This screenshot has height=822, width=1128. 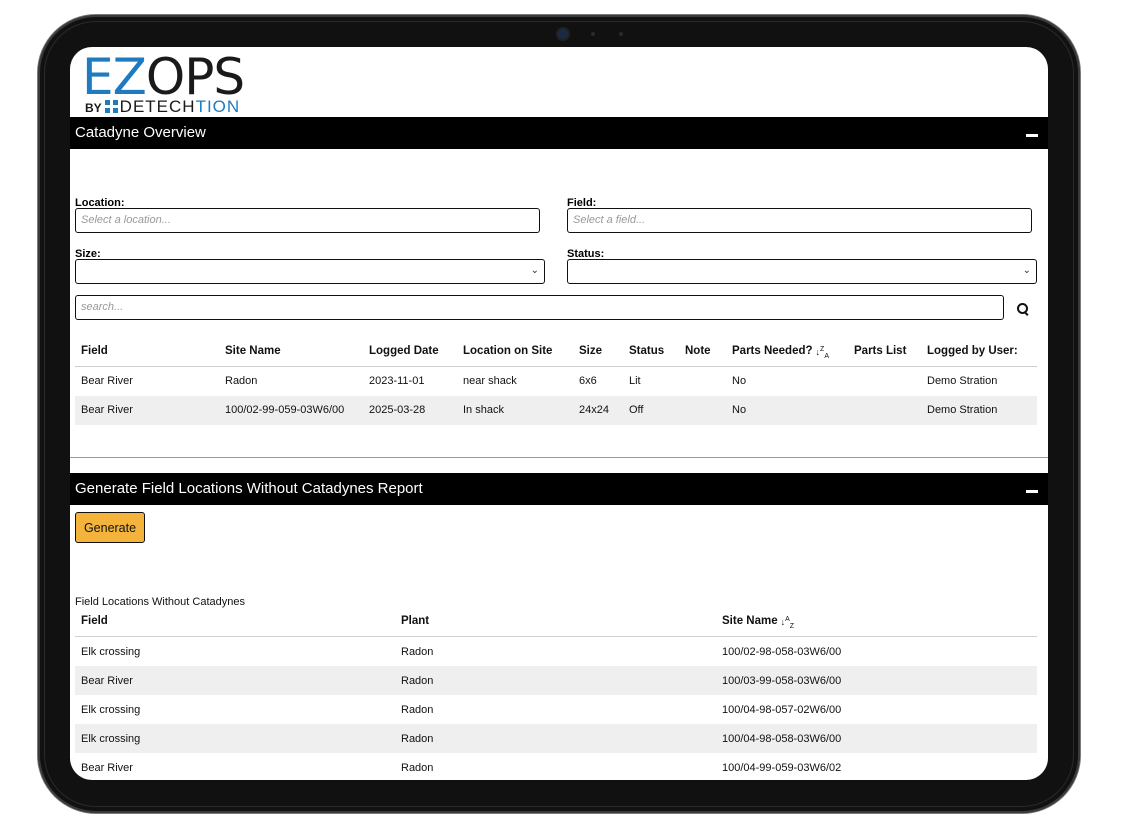 I want to click on col-site-name: Site Name ↓AZ, so click(x=758, y=623).